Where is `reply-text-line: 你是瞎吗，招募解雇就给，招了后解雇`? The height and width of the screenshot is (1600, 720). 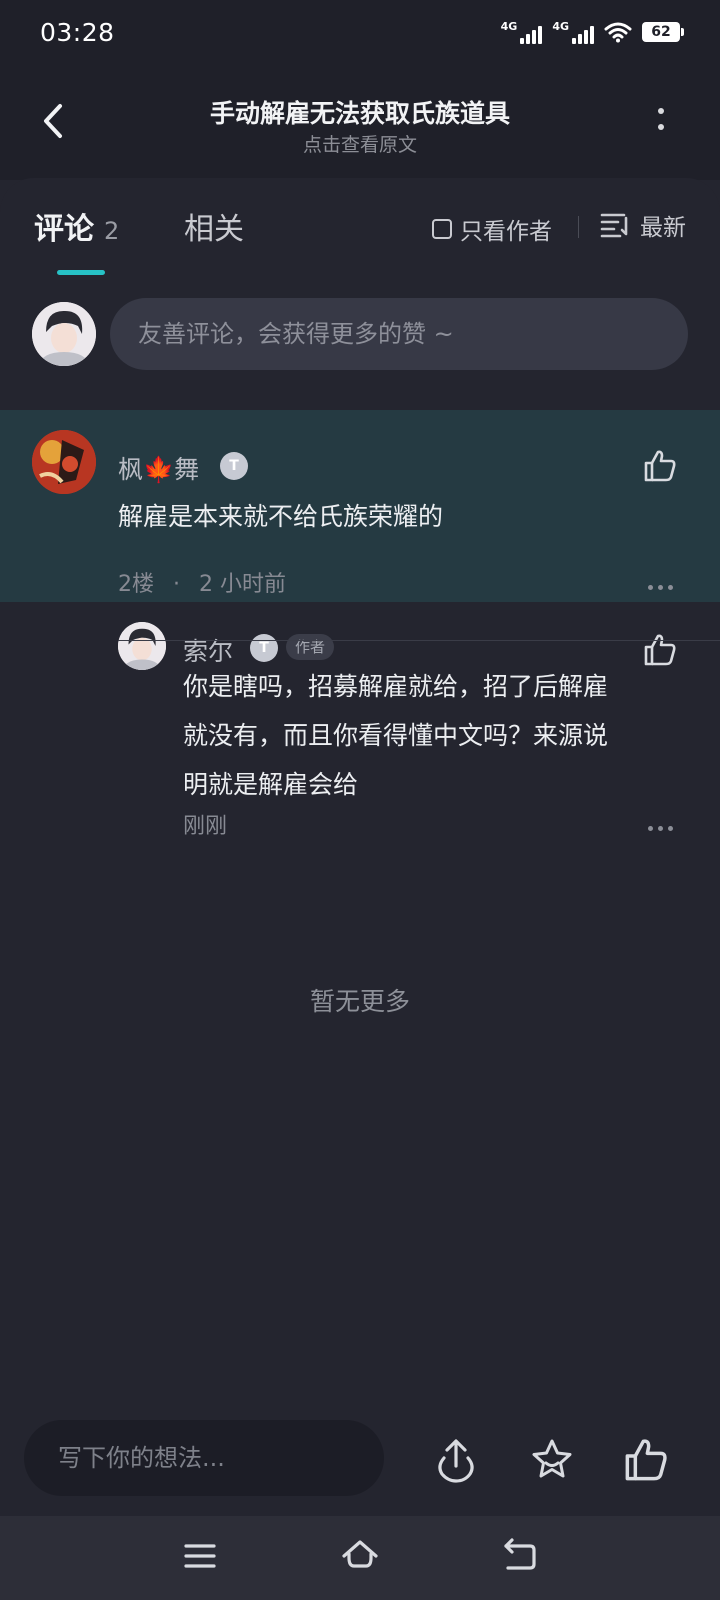 reply-text-line: 你是瞎吗，招募解雇就给，招了后解雇 is located at coordinates (396, 686).